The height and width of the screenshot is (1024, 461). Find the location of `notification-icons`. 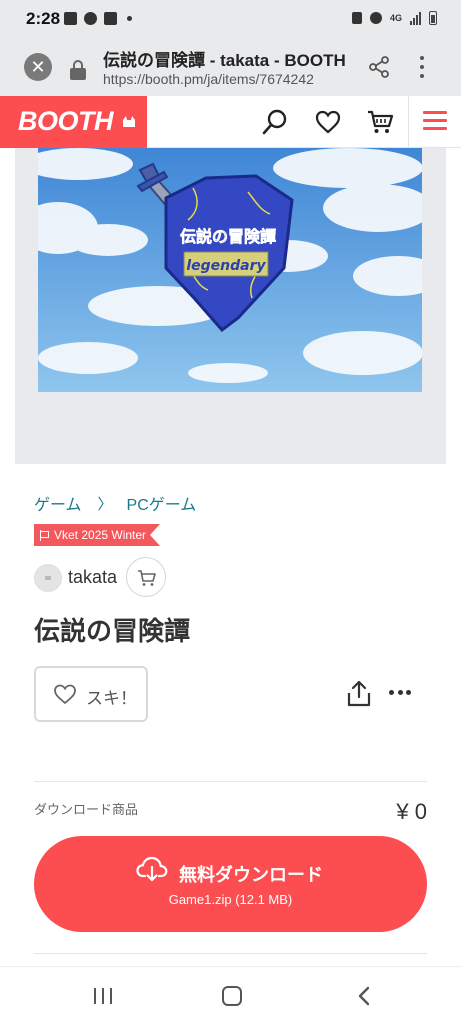

notification-icons is located at coordinates (98, 18).